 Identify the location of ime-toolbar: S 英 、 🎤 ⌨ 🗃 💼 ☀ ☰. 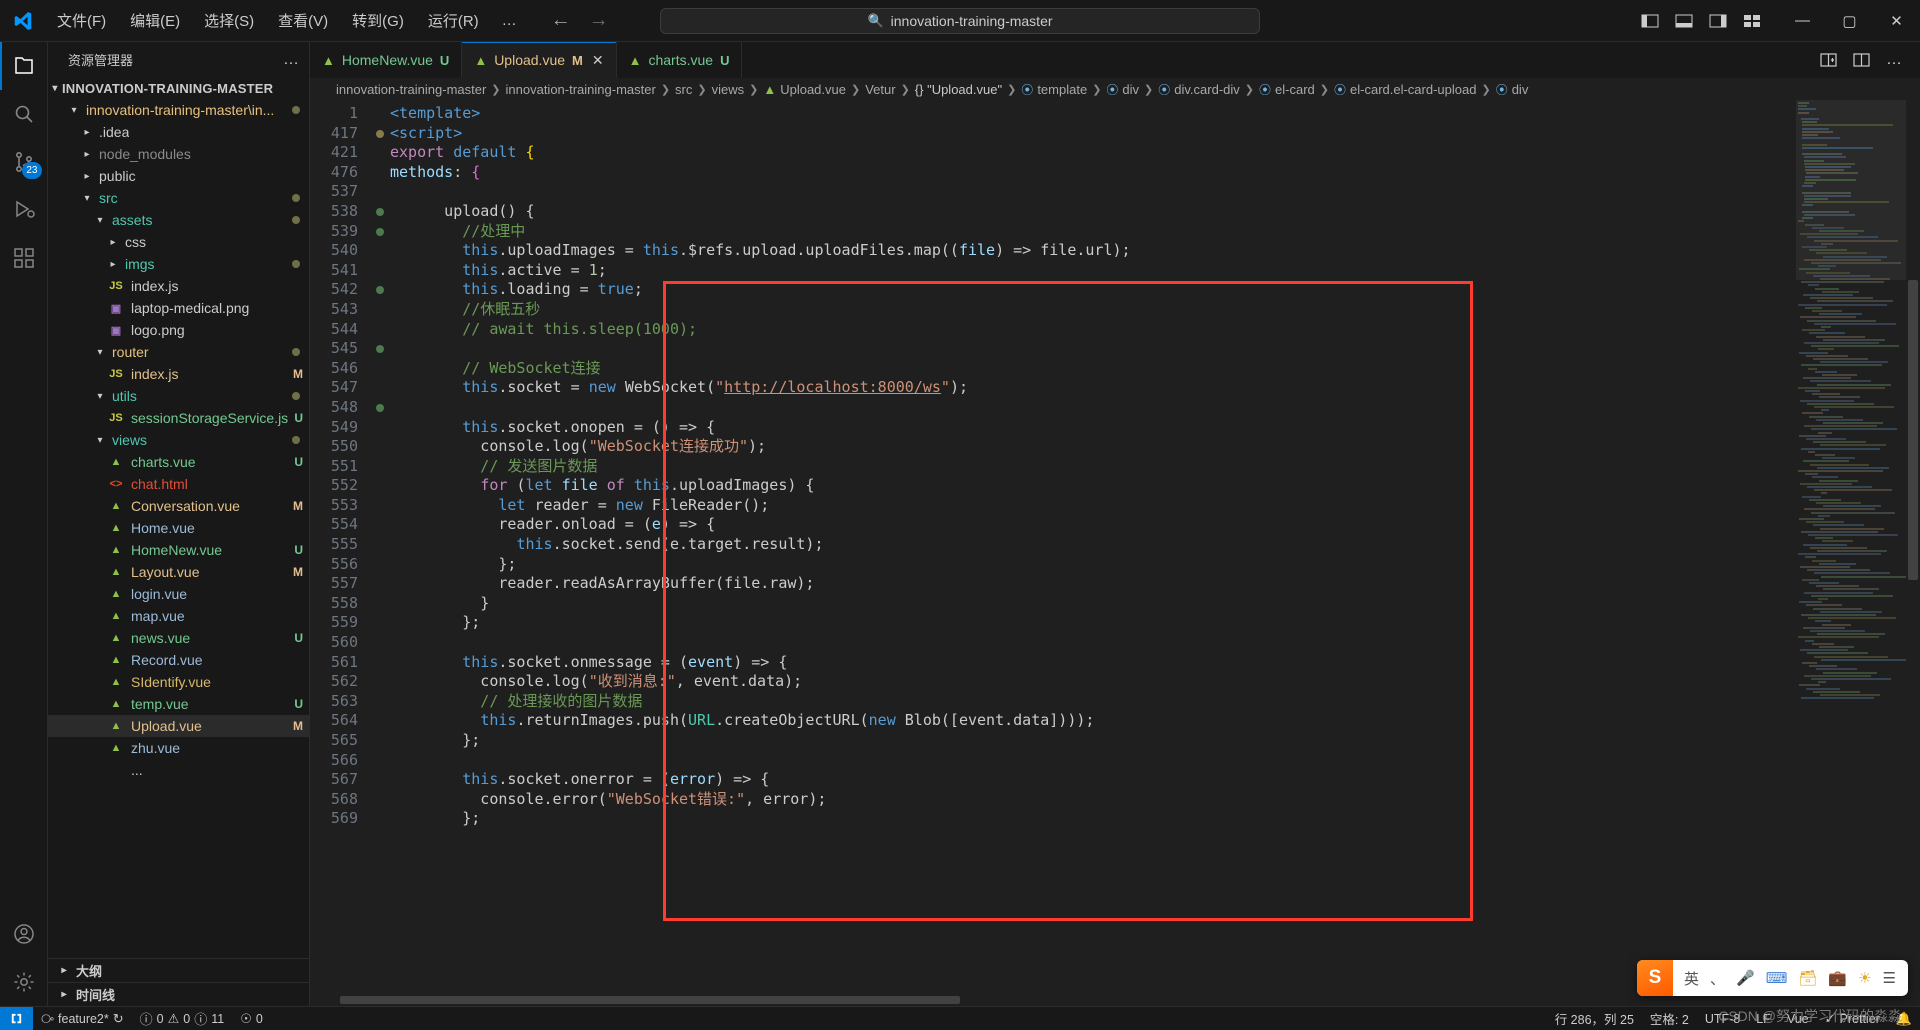
(1772, 978).